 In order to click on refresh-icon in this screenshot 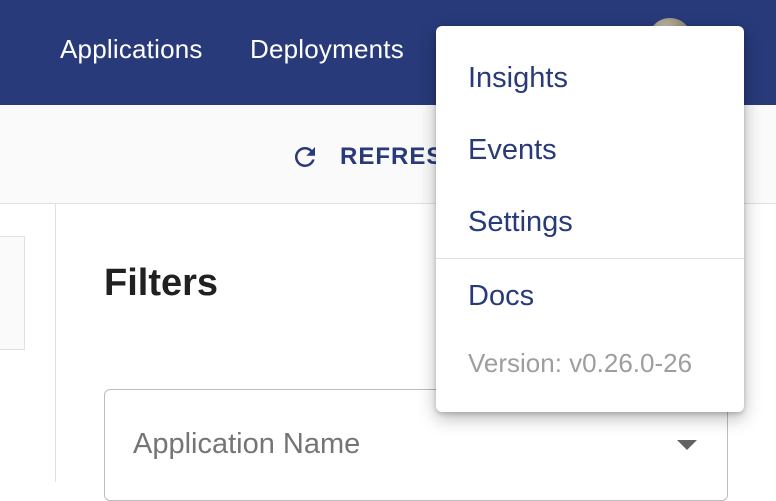, I will do `click(304, 156)`.